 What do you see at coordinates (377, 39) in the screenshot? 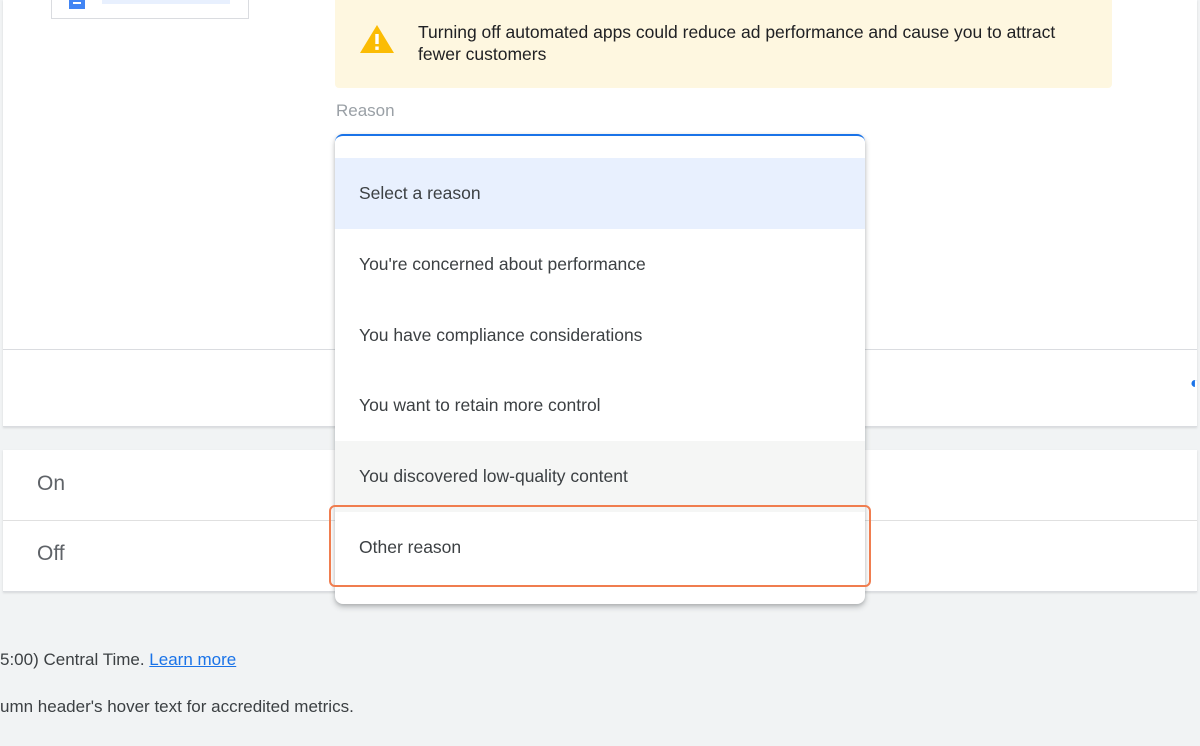
I see `warning-icon` at bounding box center [377, 39].